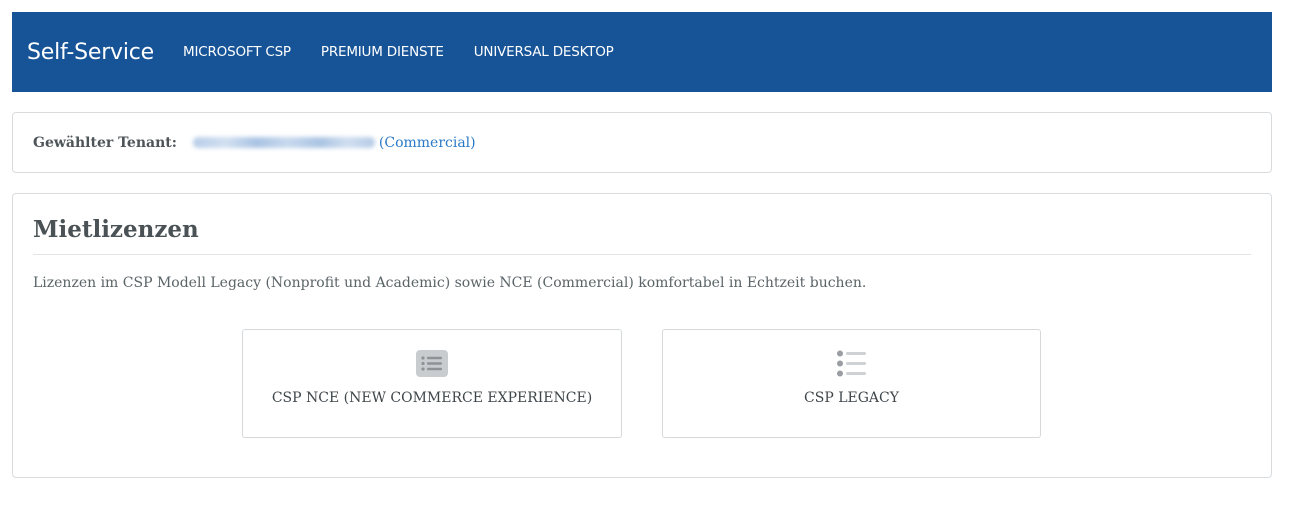  Describe the element at coordinates (237, 52) in the screenshot. I see `nav-item-microsoft-csp: MICROSOFT CSP` at that location.